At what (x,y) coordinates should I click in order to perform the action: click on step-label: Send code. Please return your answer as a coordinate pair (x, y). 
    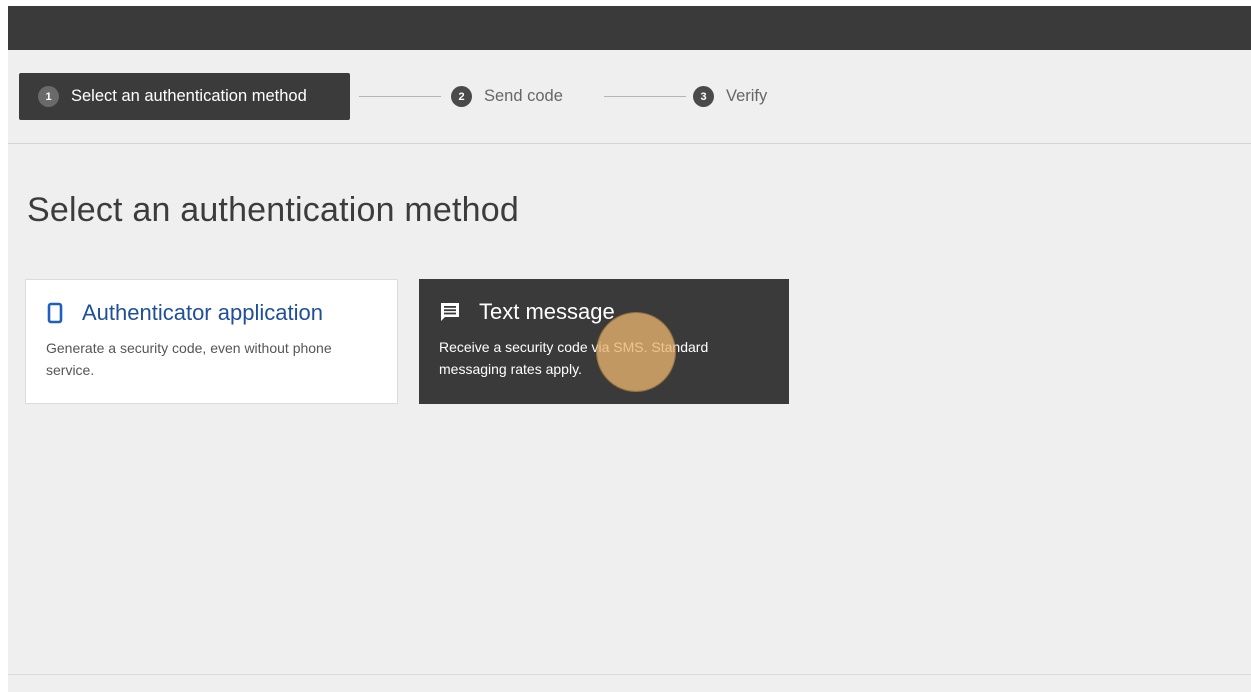
    Looking at the image, I should click on (523, 96).